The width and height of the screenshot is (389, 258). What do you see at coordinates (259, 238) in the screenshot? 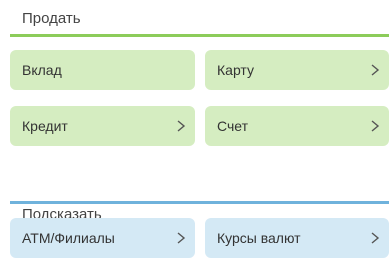
I see `tile-label: Курсы валют` at bounding box center [259, 238].